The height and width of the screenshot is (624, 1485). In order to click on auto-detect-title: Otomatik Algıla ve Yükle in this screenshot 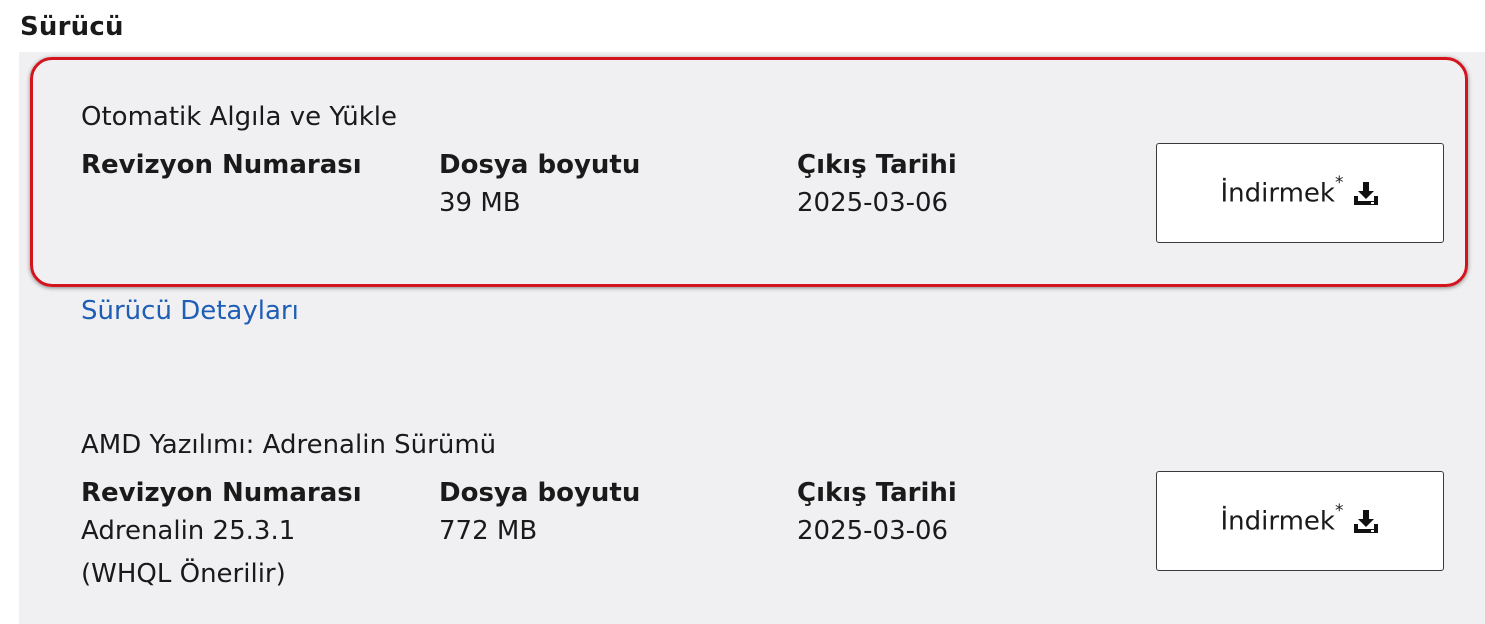, I will do `click(239, 117)`.